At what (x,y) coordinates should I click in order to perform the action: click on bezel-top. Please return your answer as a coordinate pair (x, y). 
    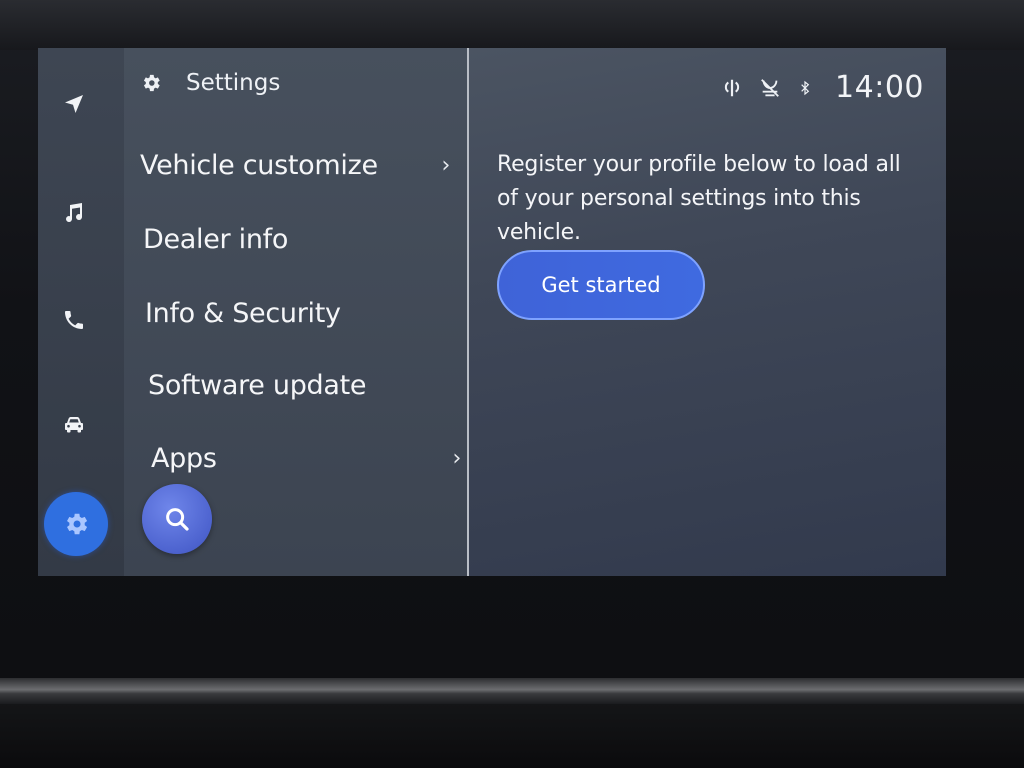
    Looking at the image, I should click on (512, 25).